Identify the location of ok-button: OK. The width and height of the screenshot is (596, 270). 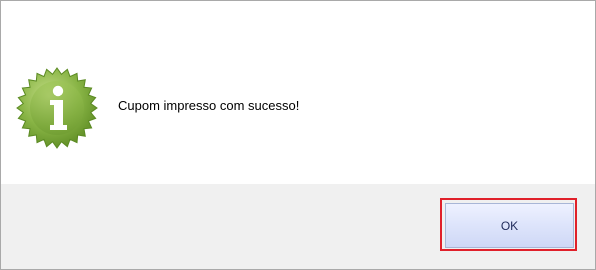
(509, 225).